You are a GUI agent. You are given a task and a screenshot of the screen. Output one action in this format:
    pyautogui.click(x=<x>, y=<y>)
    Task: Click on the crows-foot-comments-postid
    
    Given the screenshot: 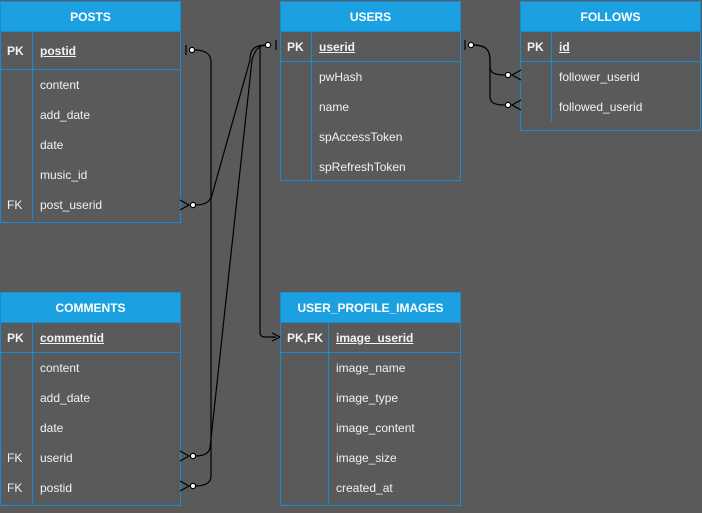 What is the action you would take?
    pyautogui.click(x=185, y=486)
    